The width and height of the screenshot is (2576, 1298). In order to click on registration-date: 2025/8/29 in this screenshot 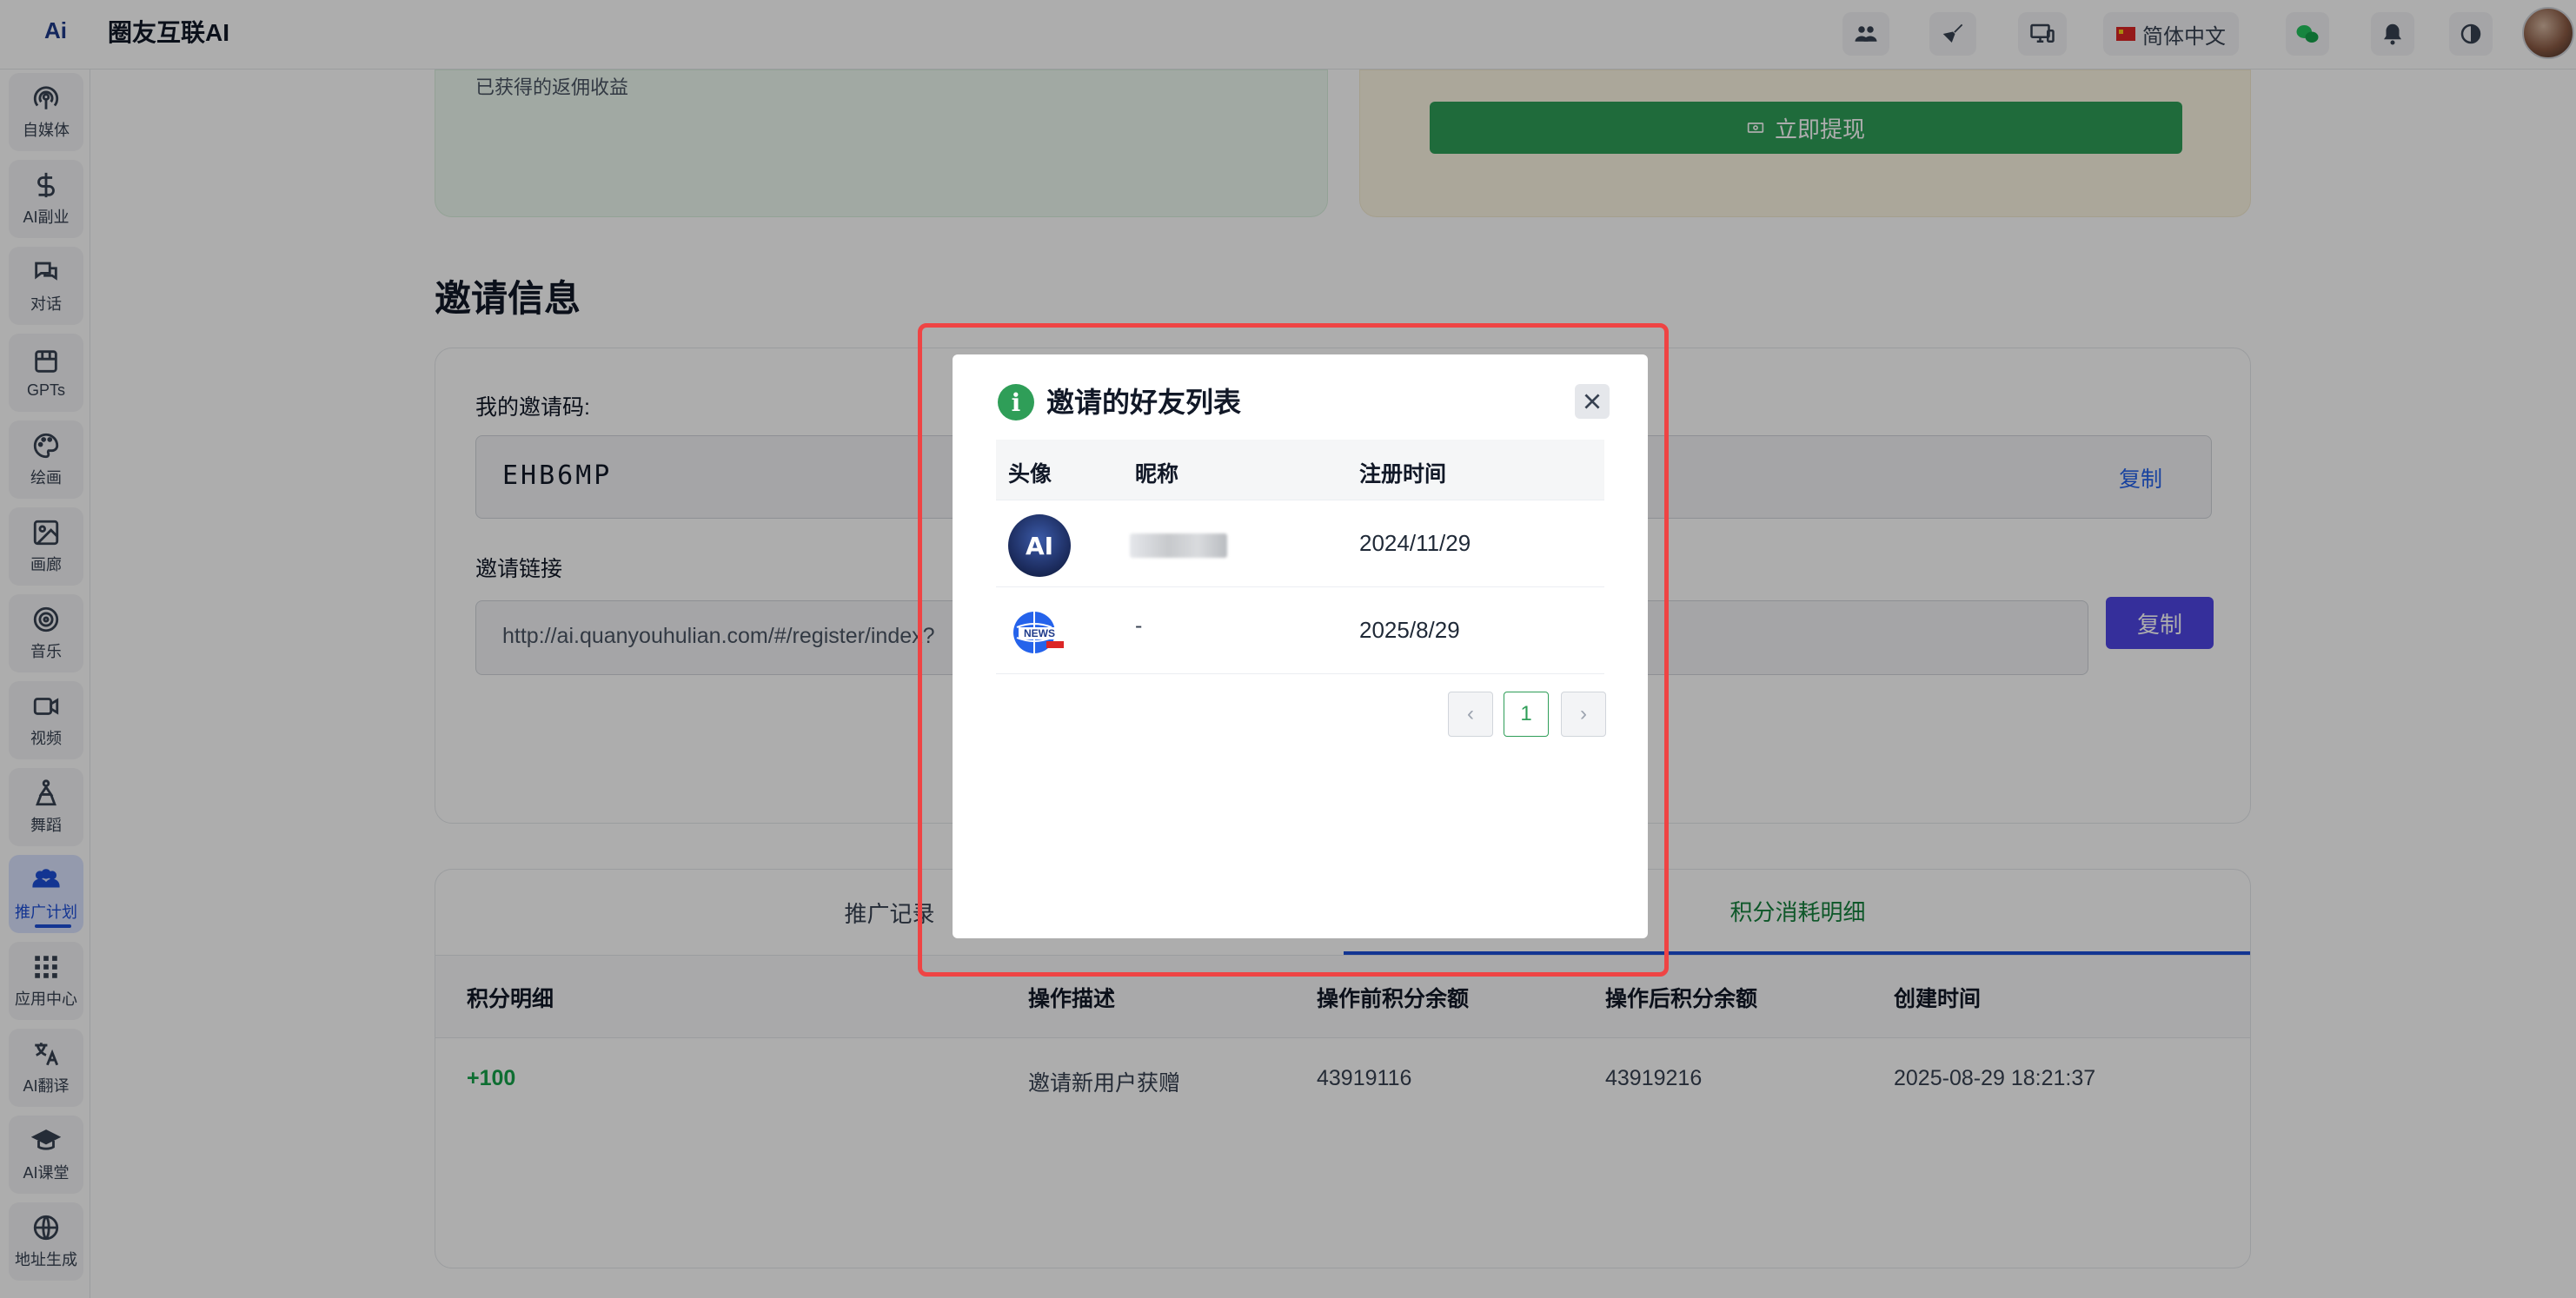, I will do `click(1409, 630)`.